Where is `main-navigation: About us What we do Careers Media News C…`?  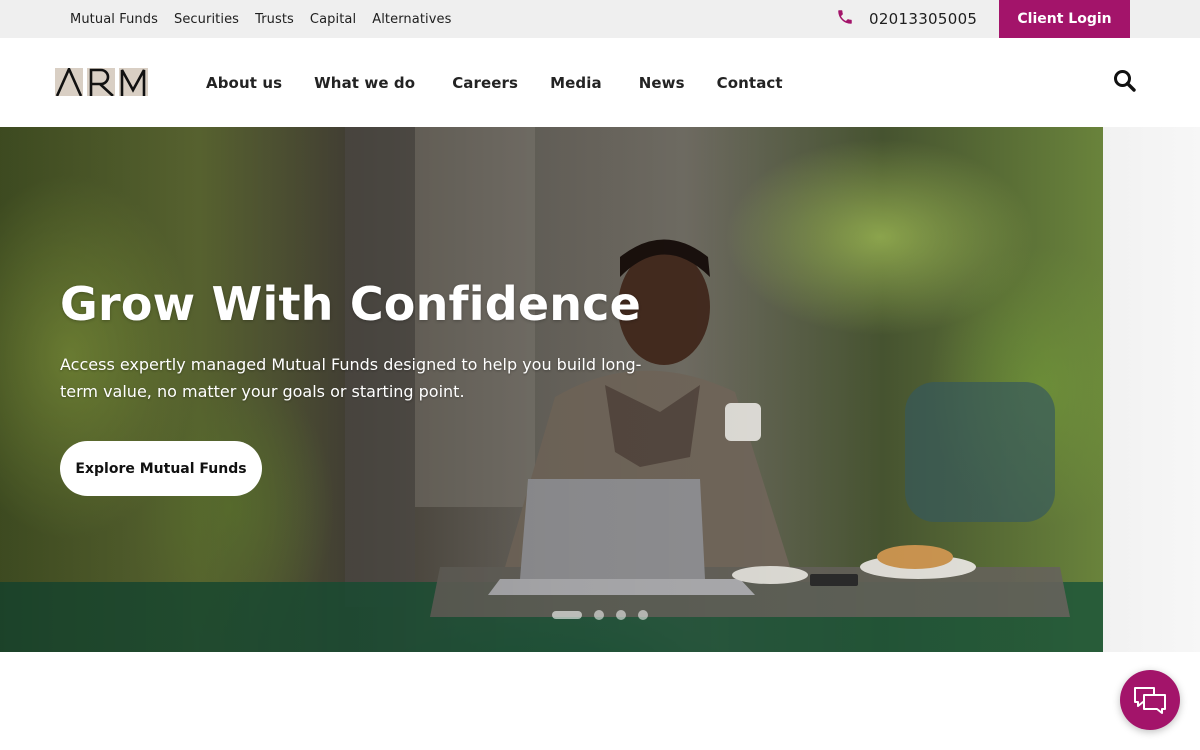
main-navigation: About us What we do Careers Media News C… is located at coordinates (600, 82).